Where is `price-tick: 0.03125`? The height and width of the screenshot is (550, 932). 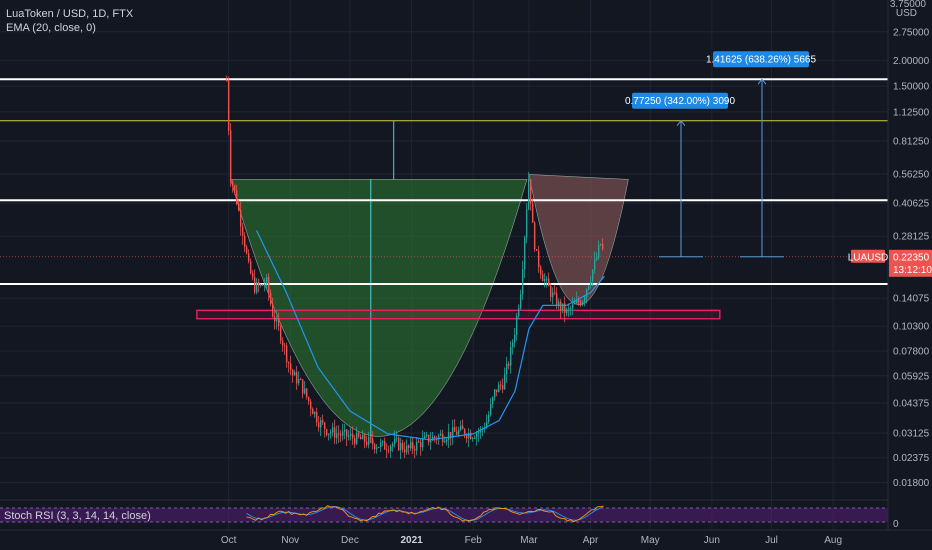 price-tick: 0.03125 is located at coordinates (911, 434).